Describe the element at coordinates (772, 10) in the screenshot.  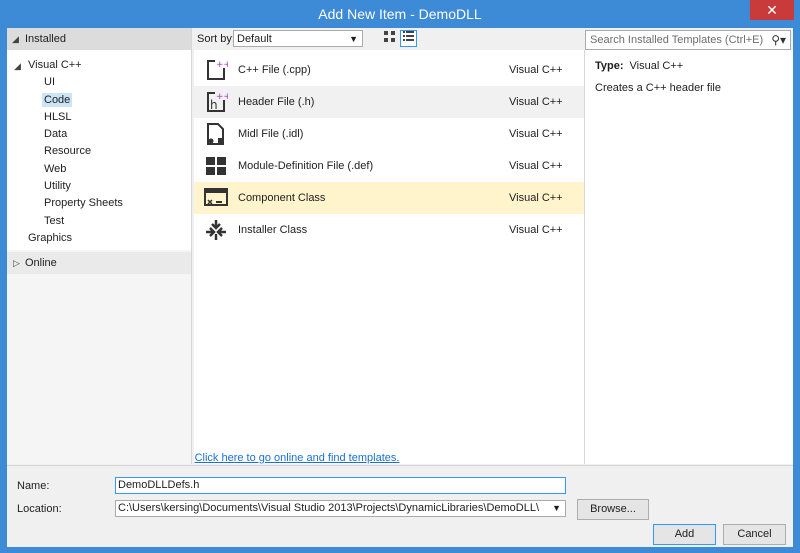
I see `close-button: ✕` at that location.